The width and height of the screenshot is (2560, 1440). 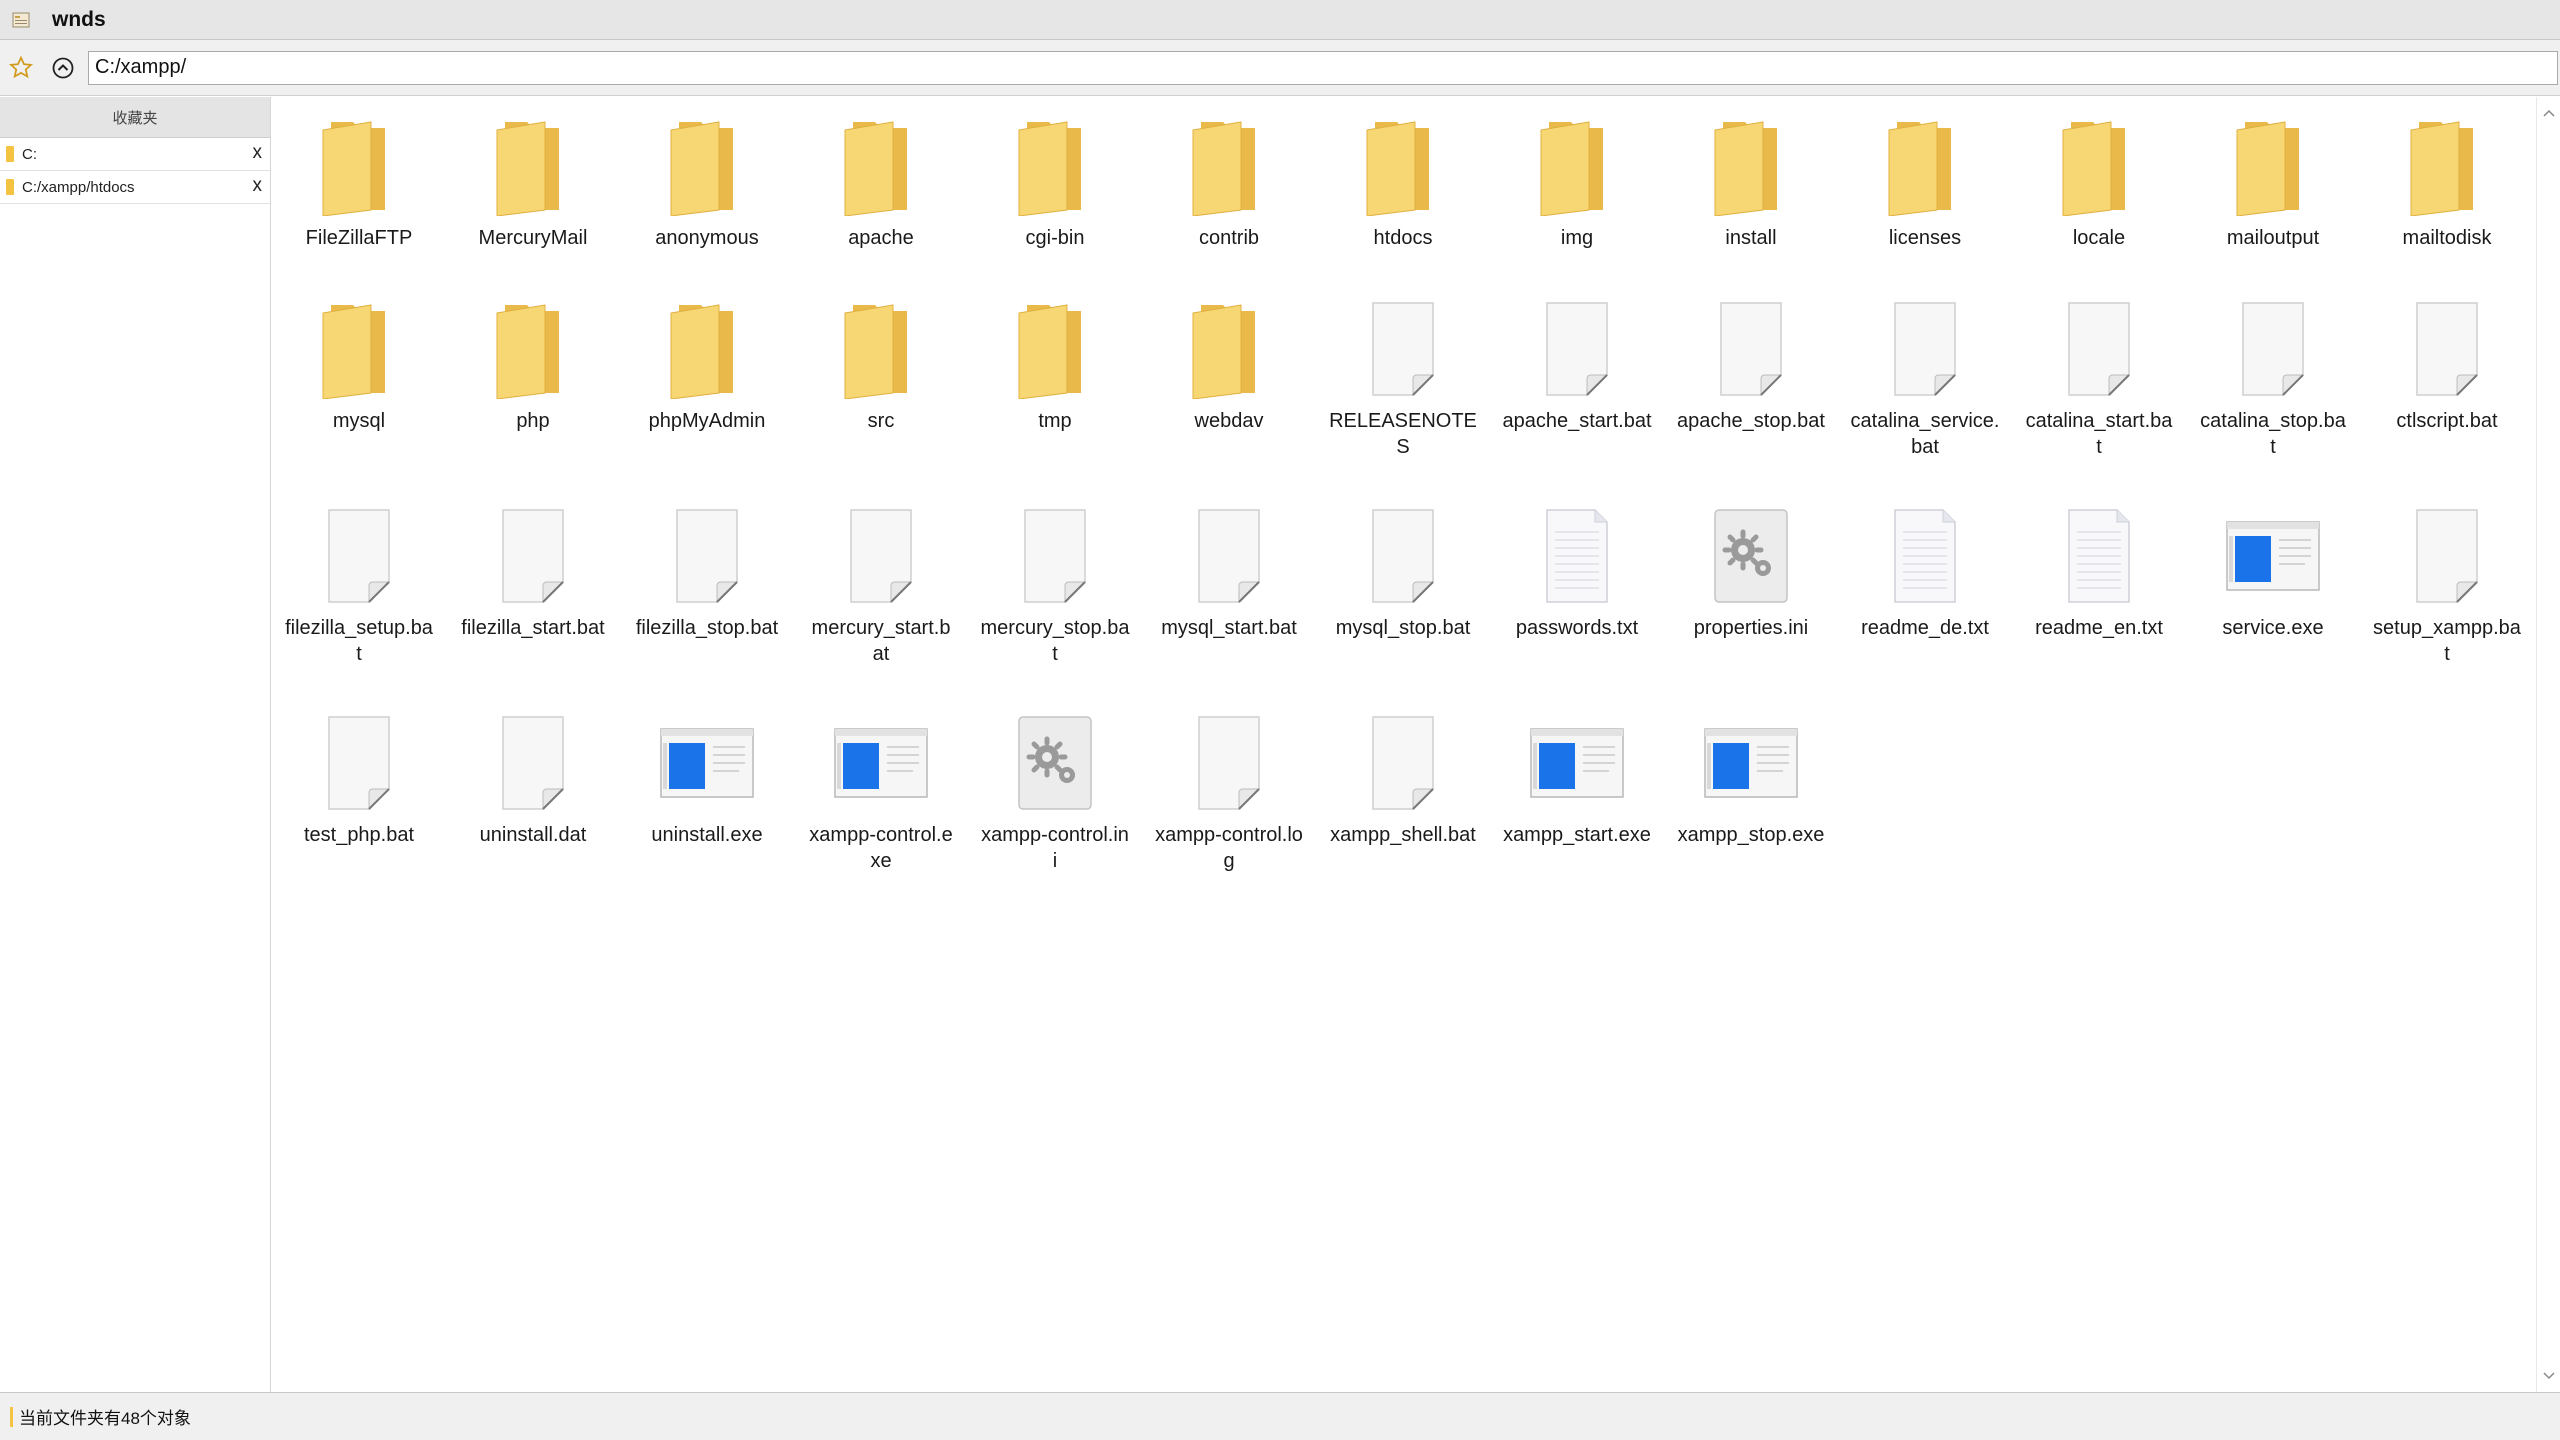 I want to click on path-input, so click(x=1323, y=67).